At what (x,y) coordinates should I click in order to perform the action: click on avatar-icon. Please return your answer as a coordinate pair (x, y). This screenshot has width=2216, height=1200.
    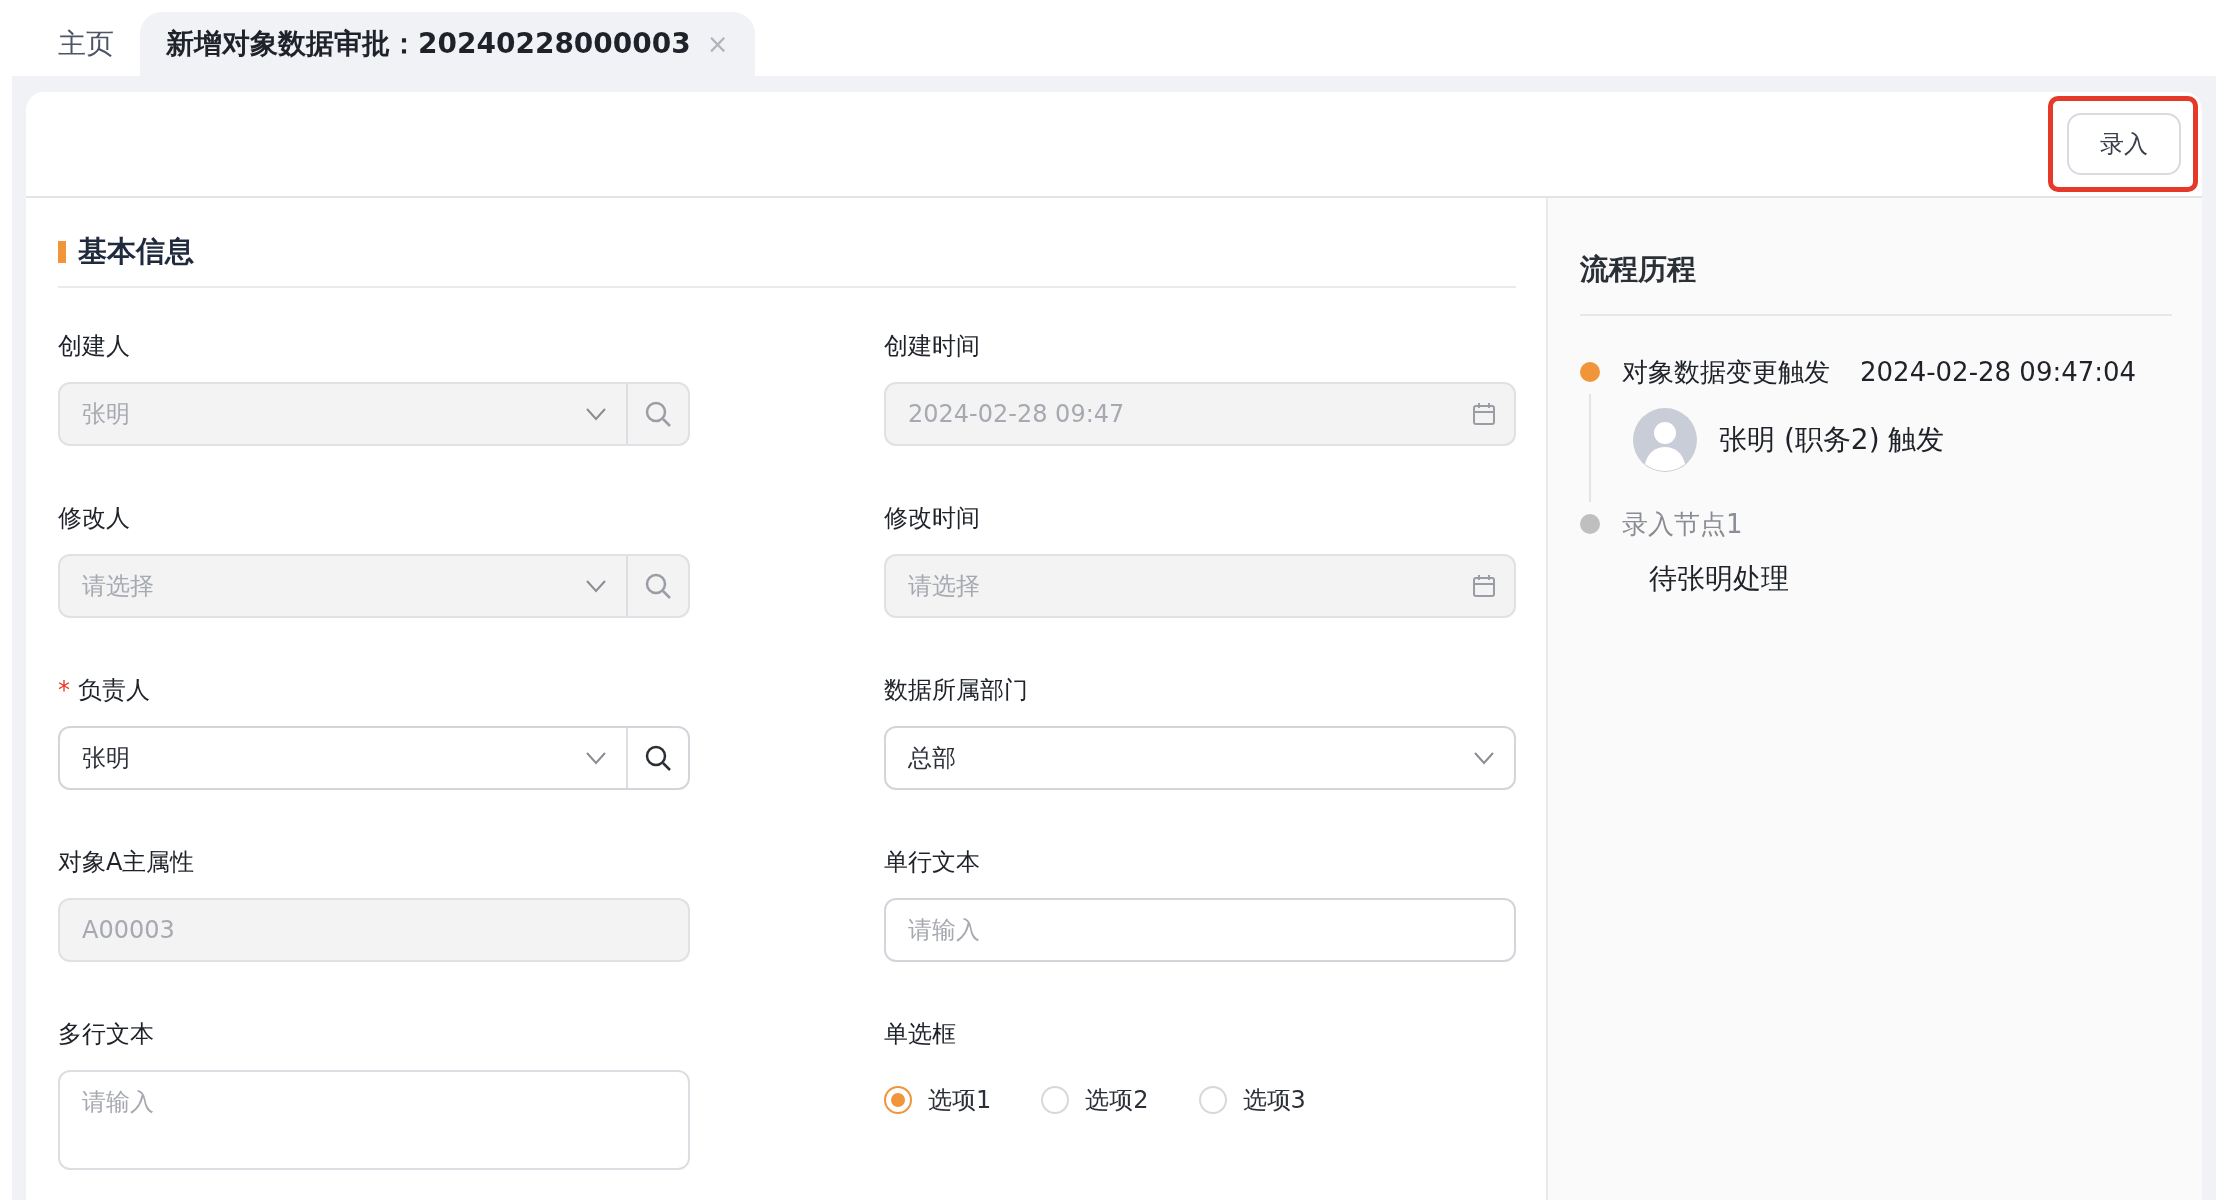
    Looking at the image, I should click on (1665, 440).